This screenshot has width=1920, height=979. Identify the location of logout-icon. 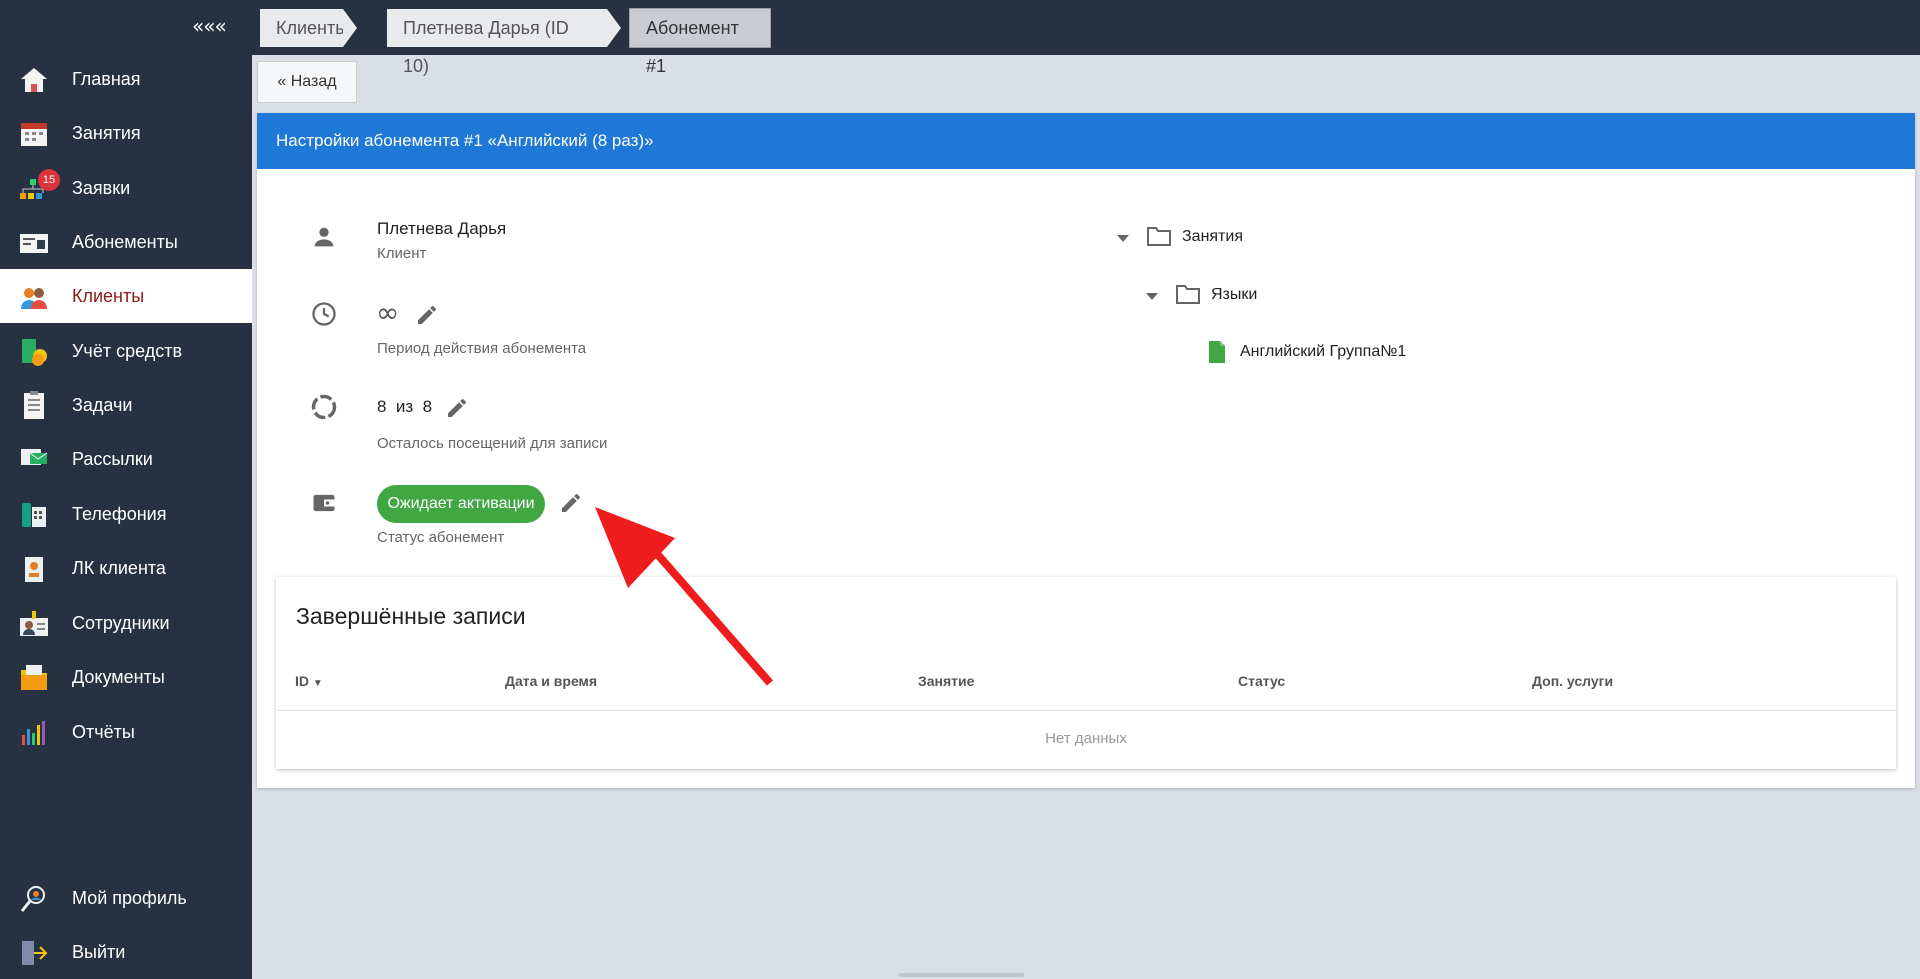
(34, 953).